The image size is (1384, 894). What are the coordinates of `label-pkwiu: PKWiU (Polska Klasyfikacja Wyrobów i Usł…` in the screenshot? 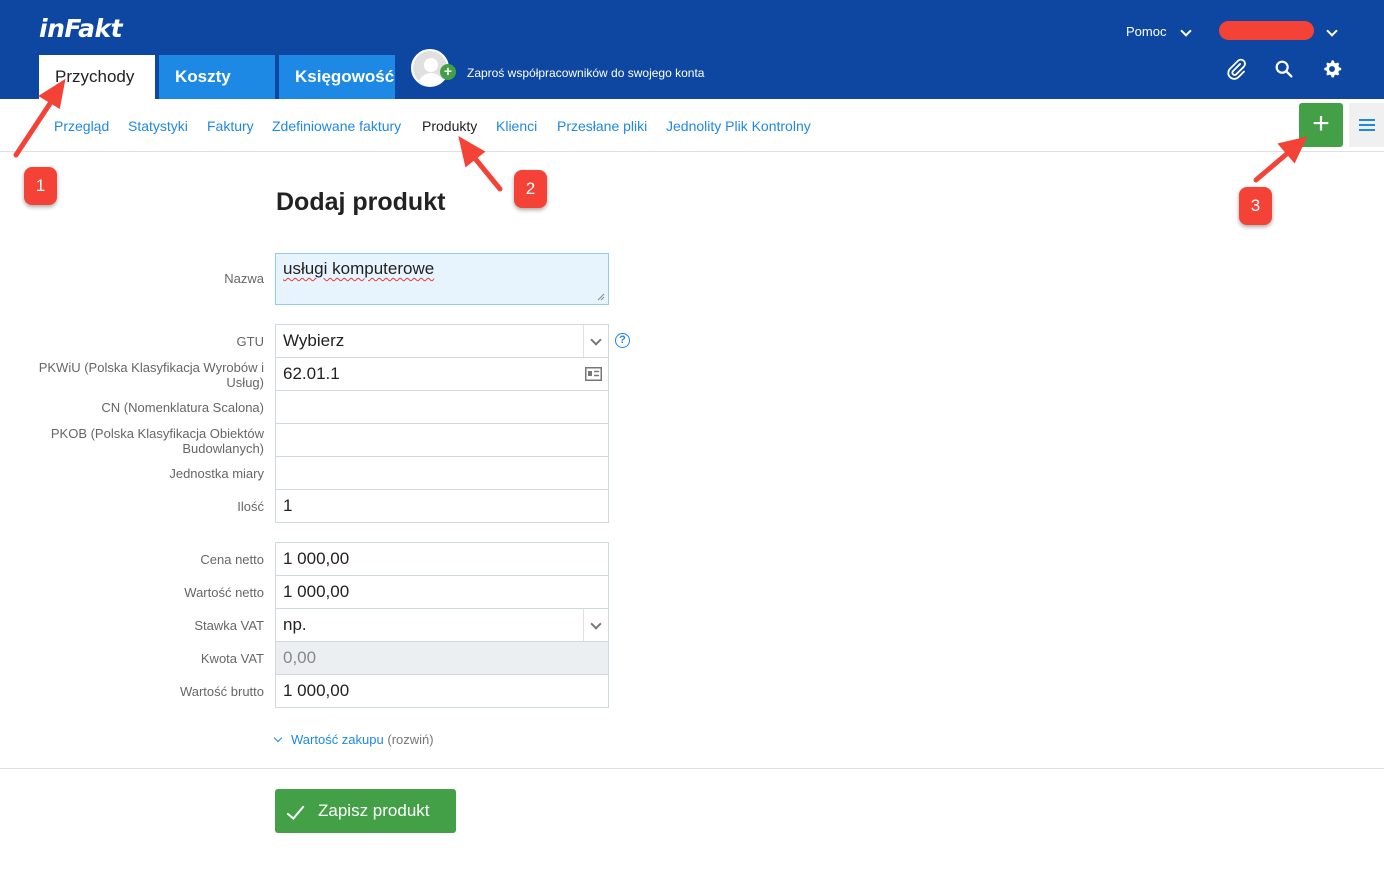 It's located at (151, 375).